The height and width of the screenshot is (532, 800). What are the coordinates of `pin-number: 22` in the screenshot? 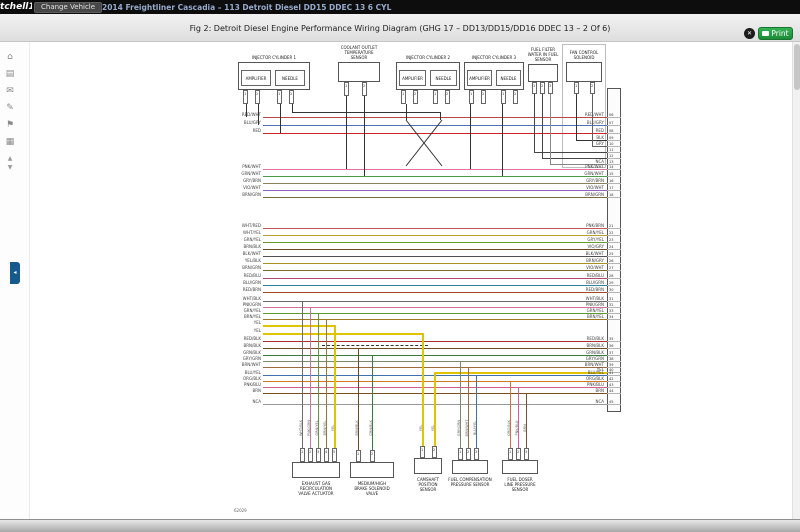 It's located at (611, 233).